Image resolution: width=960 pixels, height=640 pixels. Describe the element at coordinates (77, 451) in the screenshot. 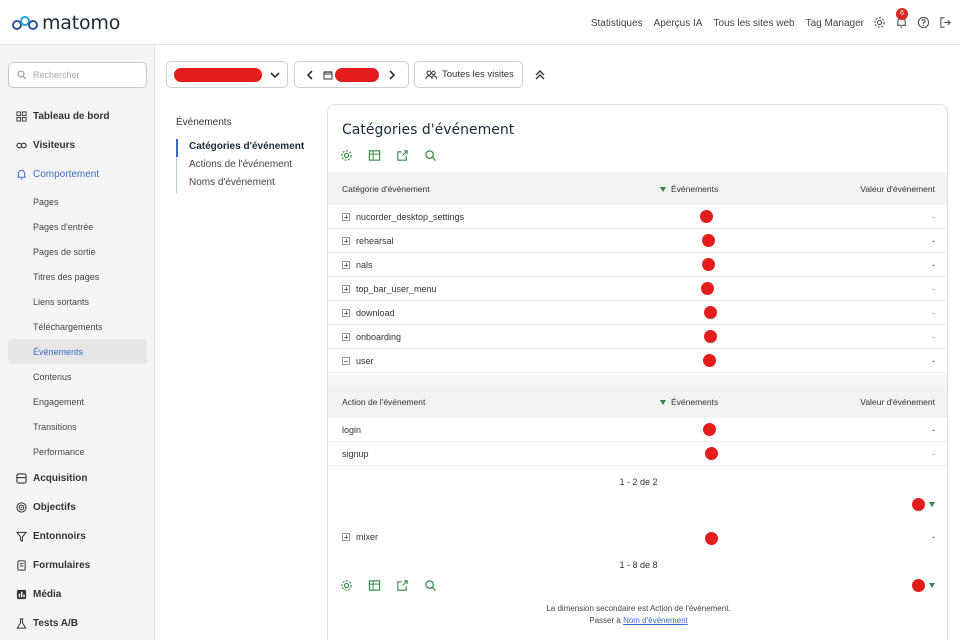

I see `sidebar-subitem-performance: Performance` at that location.